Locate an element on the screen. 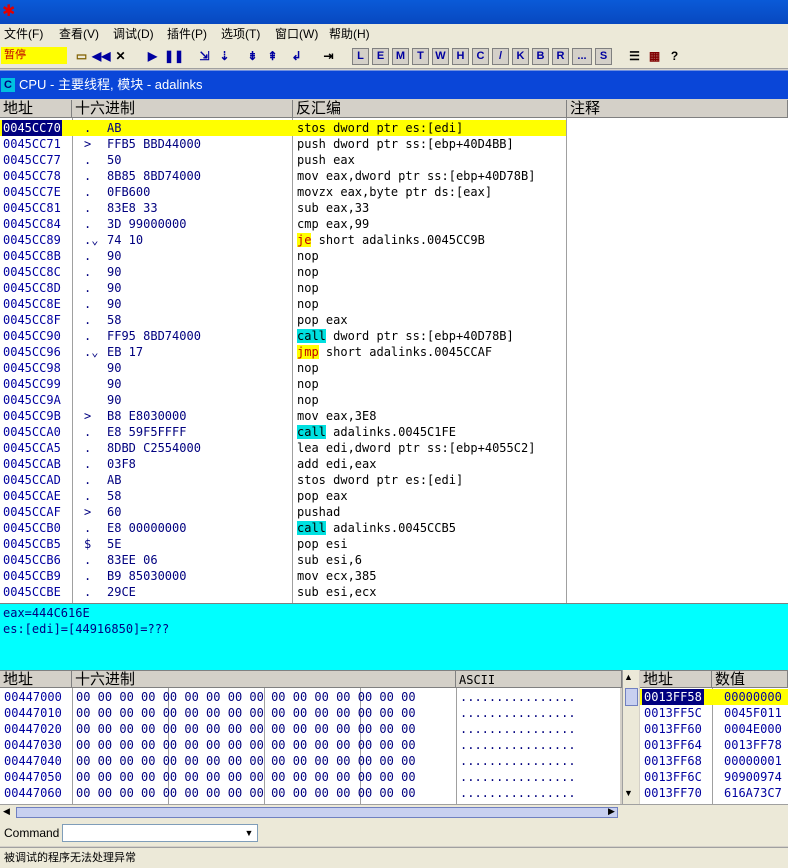  stack-row: 0013FF70 616A73C7 is located at coordinates (714, 793).